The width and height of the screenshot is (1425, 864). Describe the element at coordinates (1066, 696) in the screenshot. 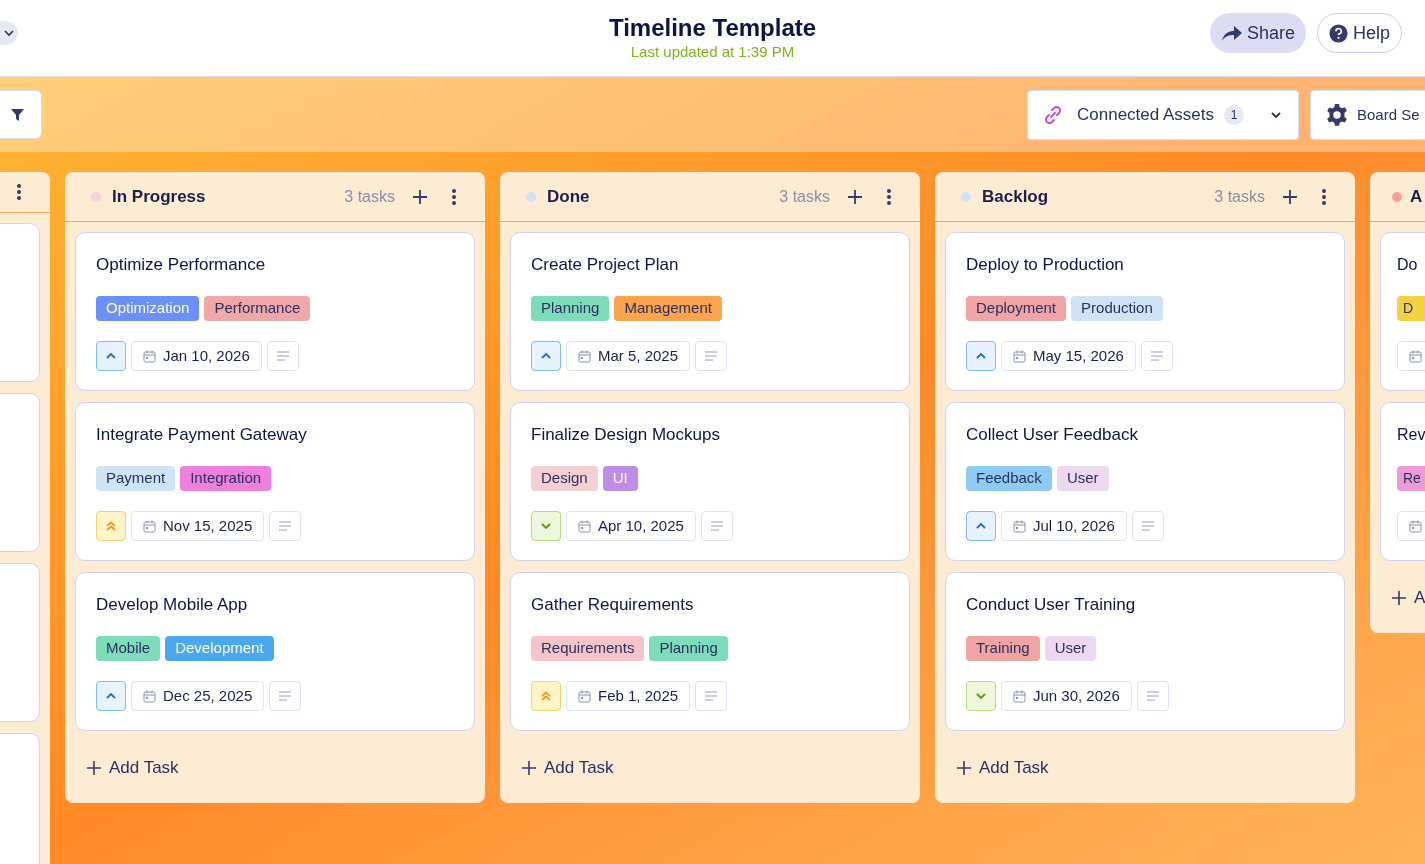

I see `due-date-button: Jun 30, 2026` at that location.